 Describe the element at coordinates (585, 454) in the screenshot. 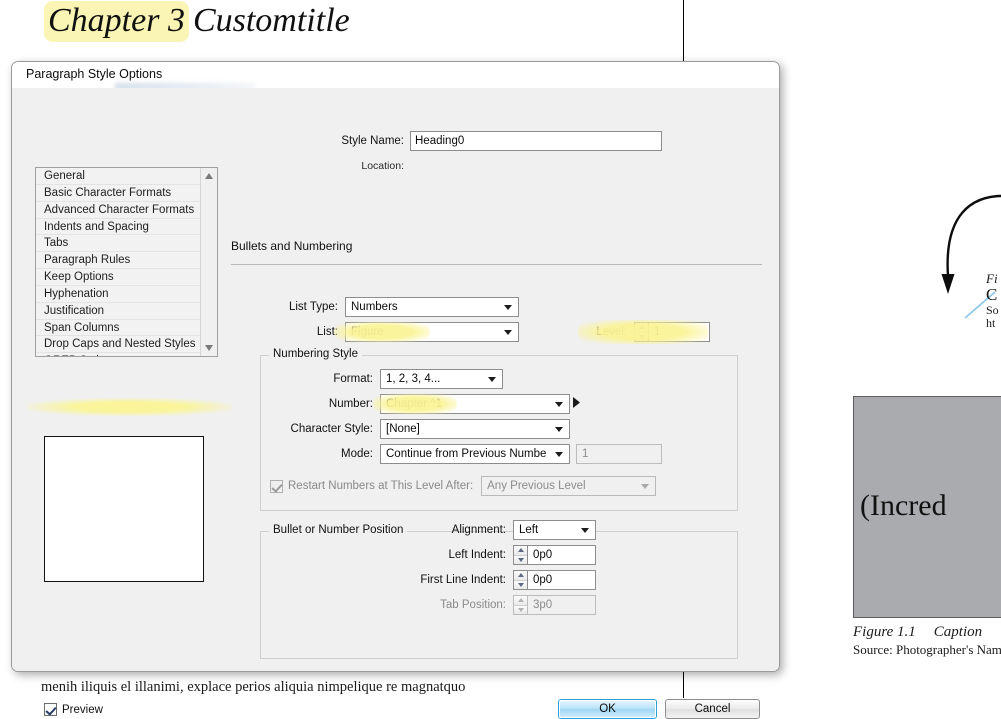

I see `mode-start-value: 1` at that location.